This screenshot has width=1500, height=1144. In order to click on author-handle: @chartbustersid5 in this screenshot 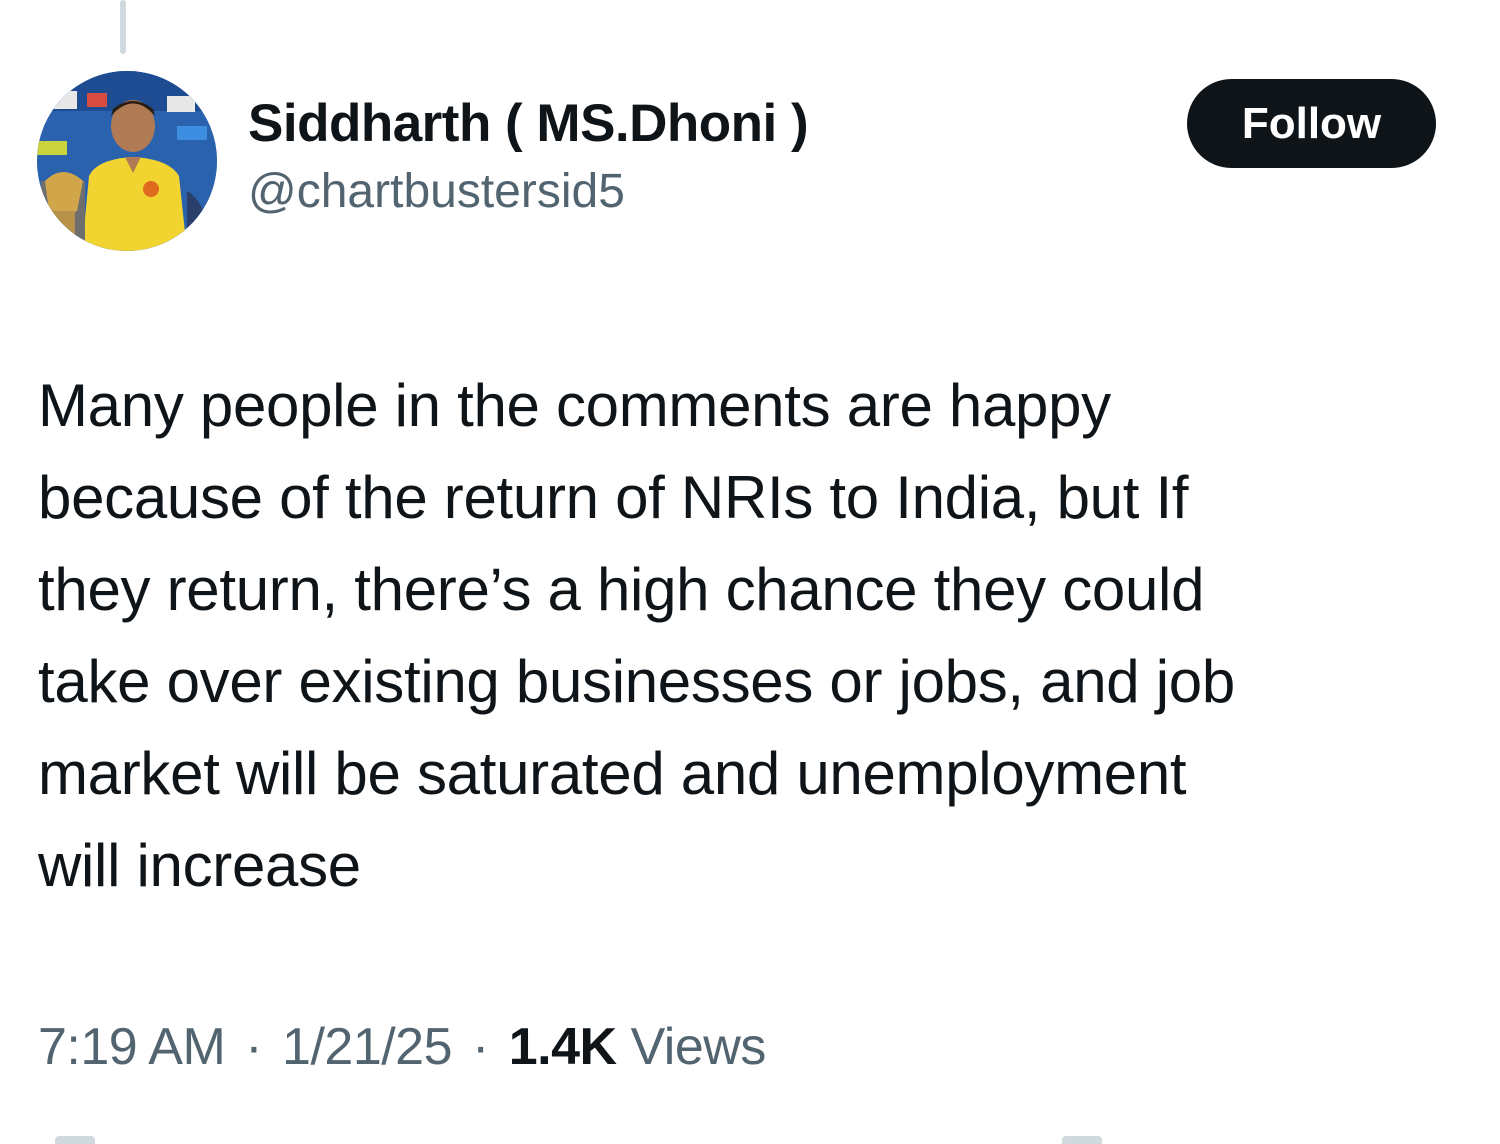, I will do `click(528, 192)`.